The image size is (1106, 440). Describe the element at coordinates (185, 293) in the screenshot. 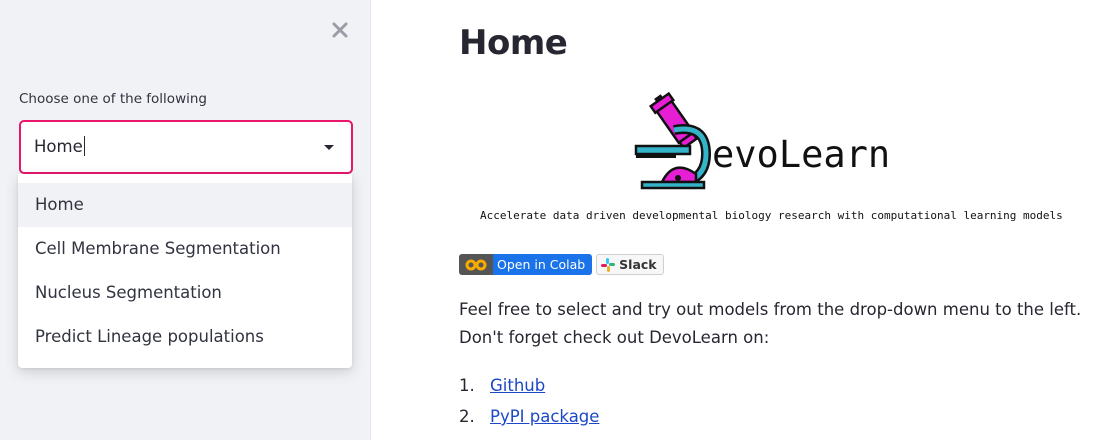

I see `option-nucleus-segmentation: Nucleus Segmentation` at that location.